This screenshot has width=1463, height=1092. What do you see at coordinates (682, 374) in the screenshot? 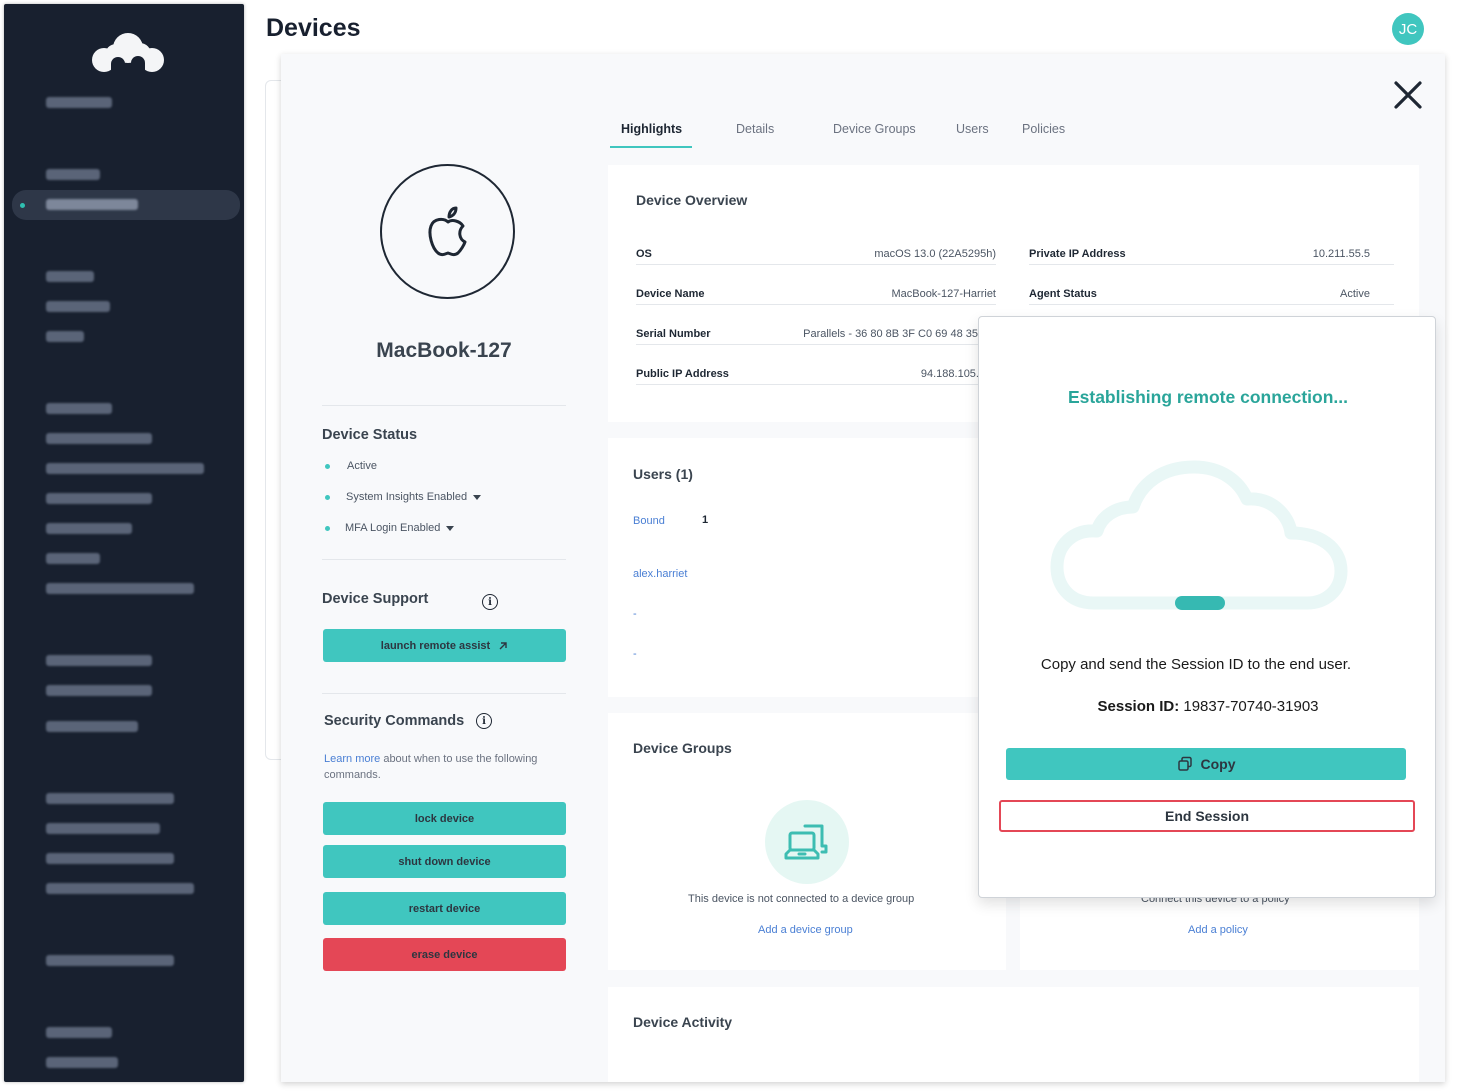
I see `row-key: Public IP Address` at bounding box center [682, 374].